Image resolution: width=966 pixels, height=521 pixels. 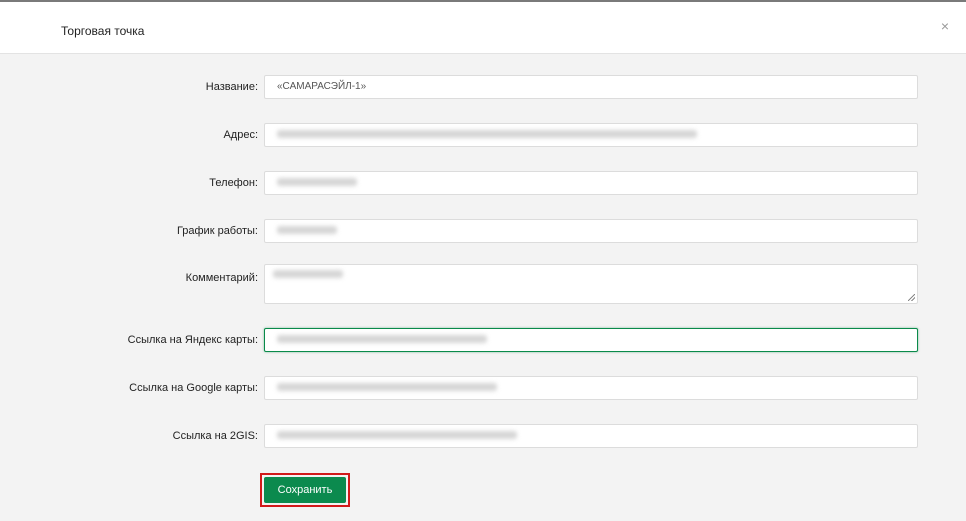 I want to click on schedule-input, so click(x=591, y=231).